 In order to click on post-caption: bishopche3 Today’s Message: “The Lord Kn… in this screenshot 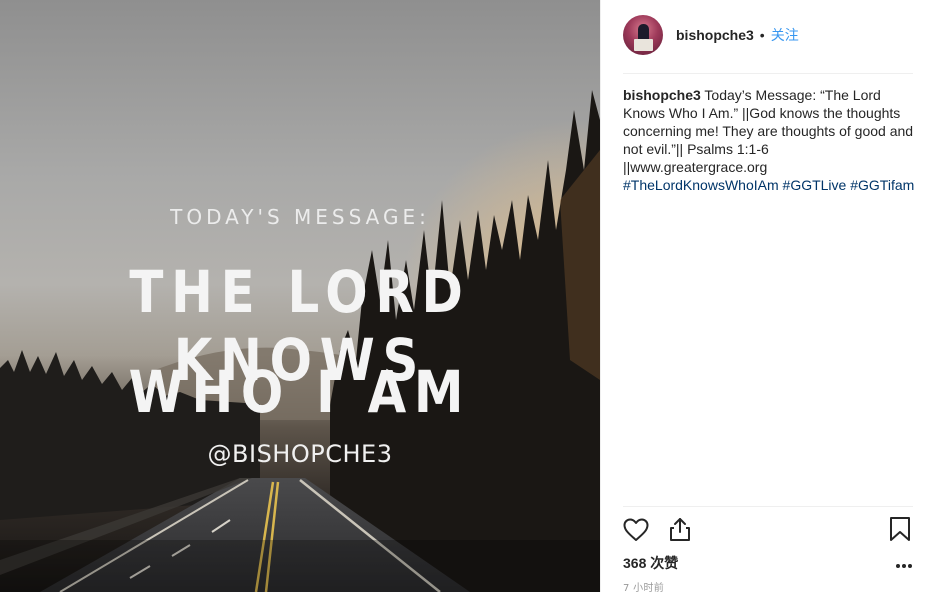, I will do `click(769, 140)`.